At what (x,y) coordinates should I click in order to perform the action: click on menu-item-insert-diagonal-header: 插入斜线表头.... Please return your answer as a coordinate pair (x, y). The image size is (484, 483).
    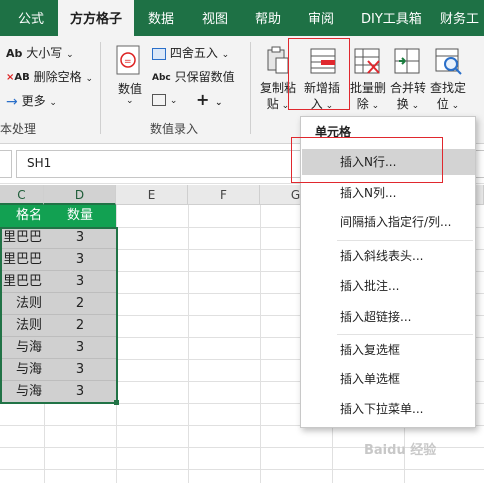
    Looking at the image, I should click on (388, 256).